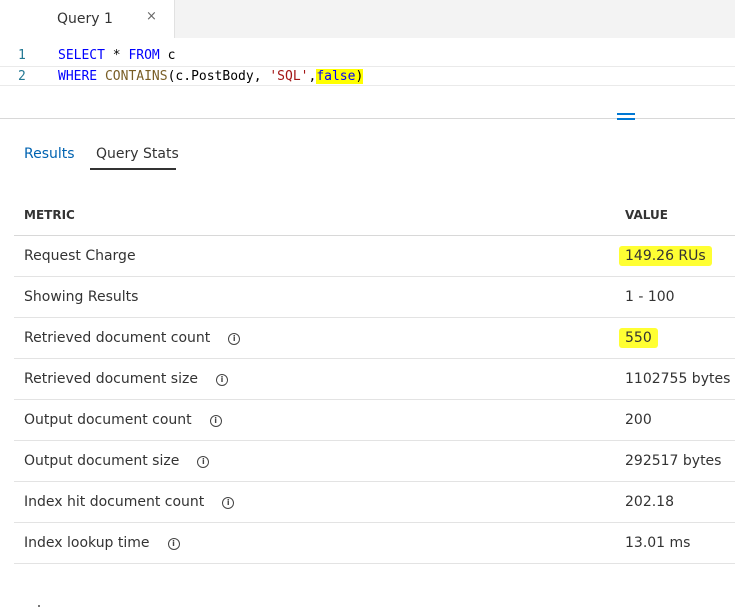  What do you see at coordinates (665, 256) in the screenshot?
I see `value-cell: 149.26 RUs` at bounding box center [665, 256].